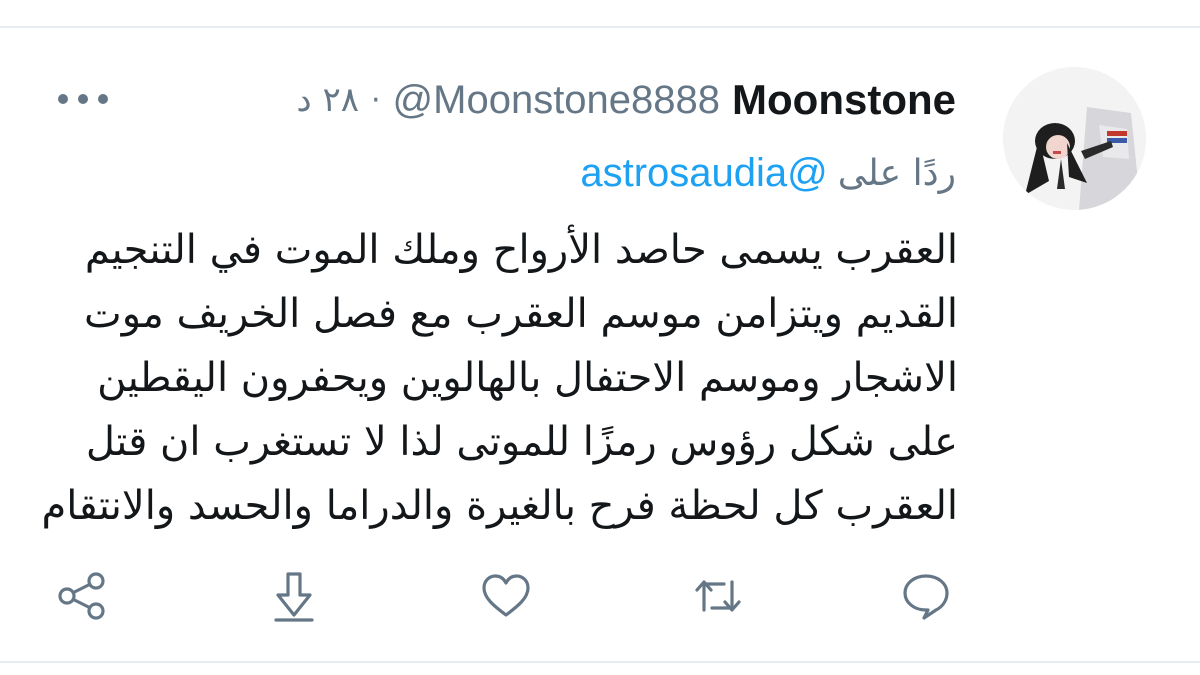 This screenshot has width=1200, height=675. Describe the element at coordinates (557, 100) in the screenshot. I see `user-handle: @Moonstone8888` at that location.